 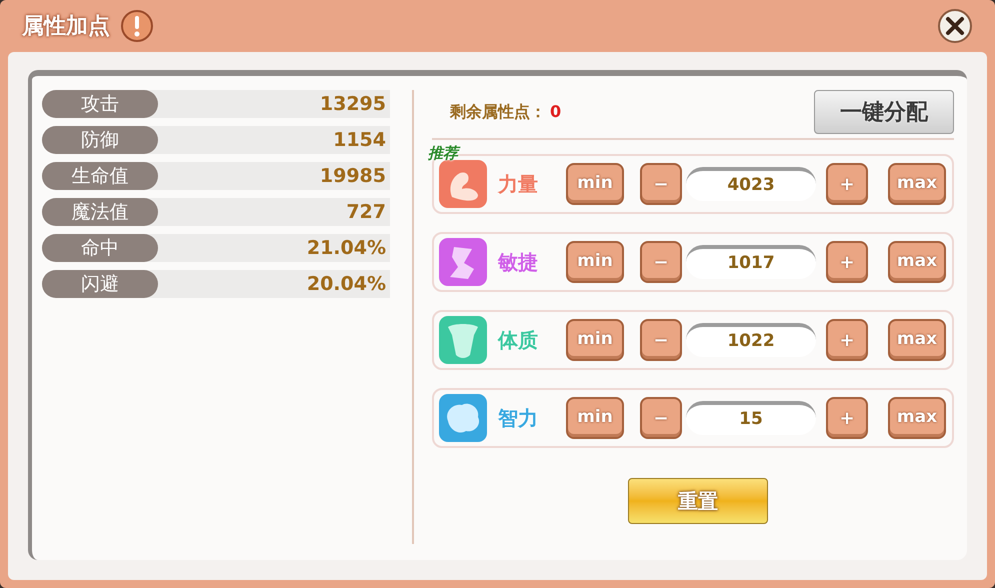 I want to click on stat-value: 13295, so click(x=352, y=104).